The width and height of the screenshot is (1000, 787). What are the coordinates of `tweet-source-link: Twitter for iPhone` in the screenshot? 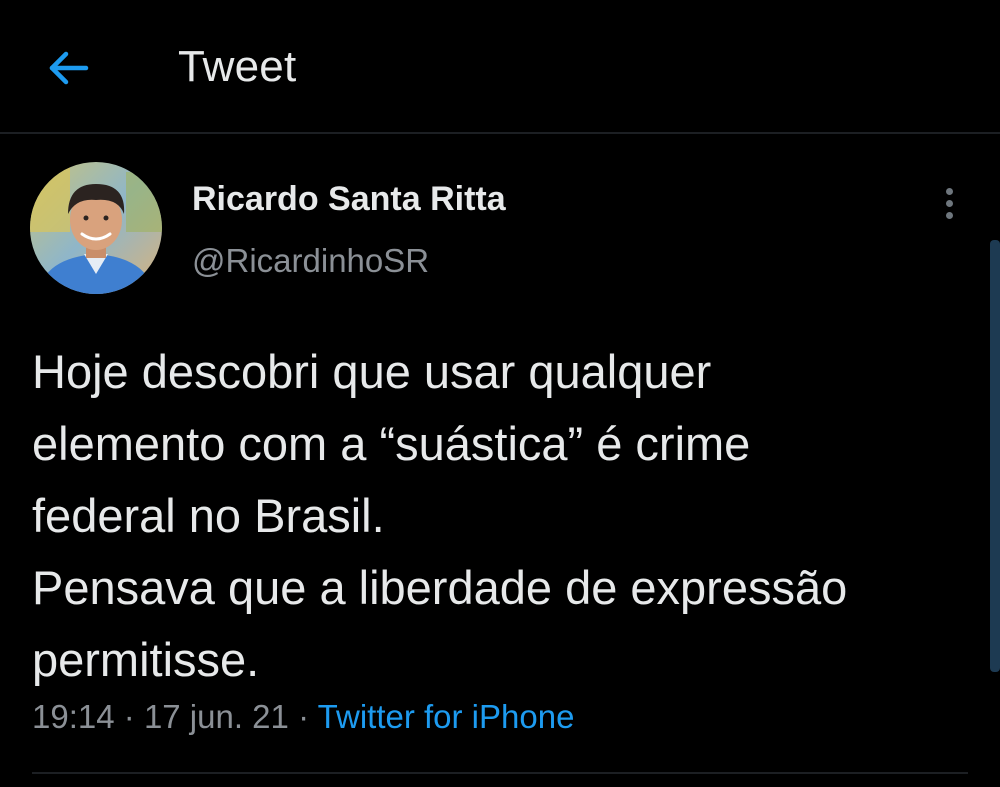 It's located at (446, 716).